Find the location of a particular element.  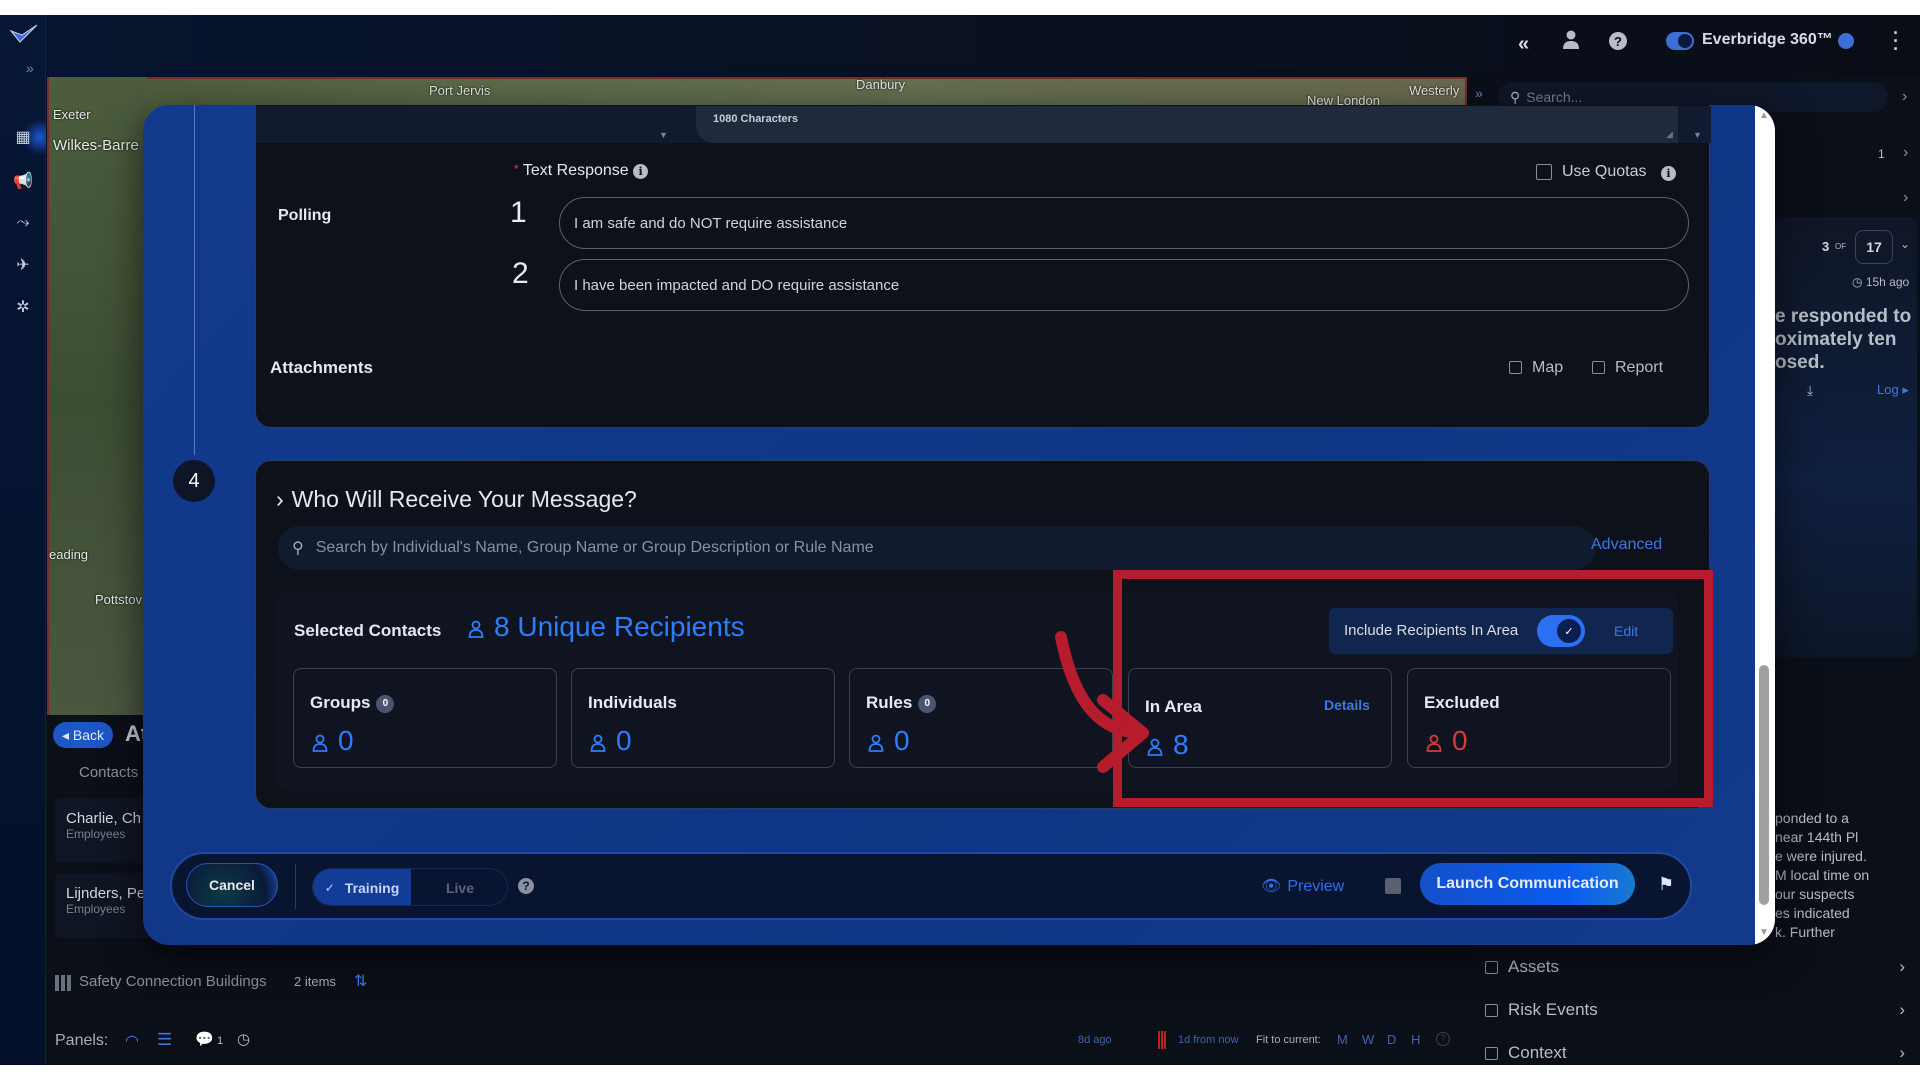

timeline-start: 8d ago is located at coordinates (1095, 1040).